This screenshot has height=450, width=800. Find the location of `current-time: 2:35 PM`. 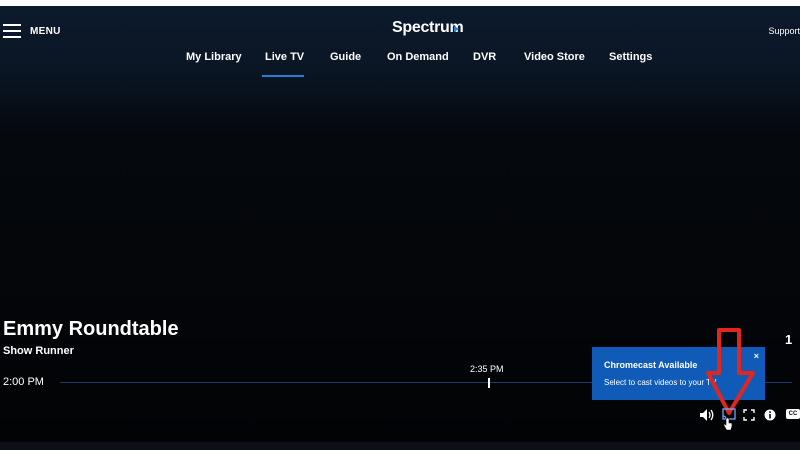

current-time: 2:35 PM is located at coordinates (487, 369).